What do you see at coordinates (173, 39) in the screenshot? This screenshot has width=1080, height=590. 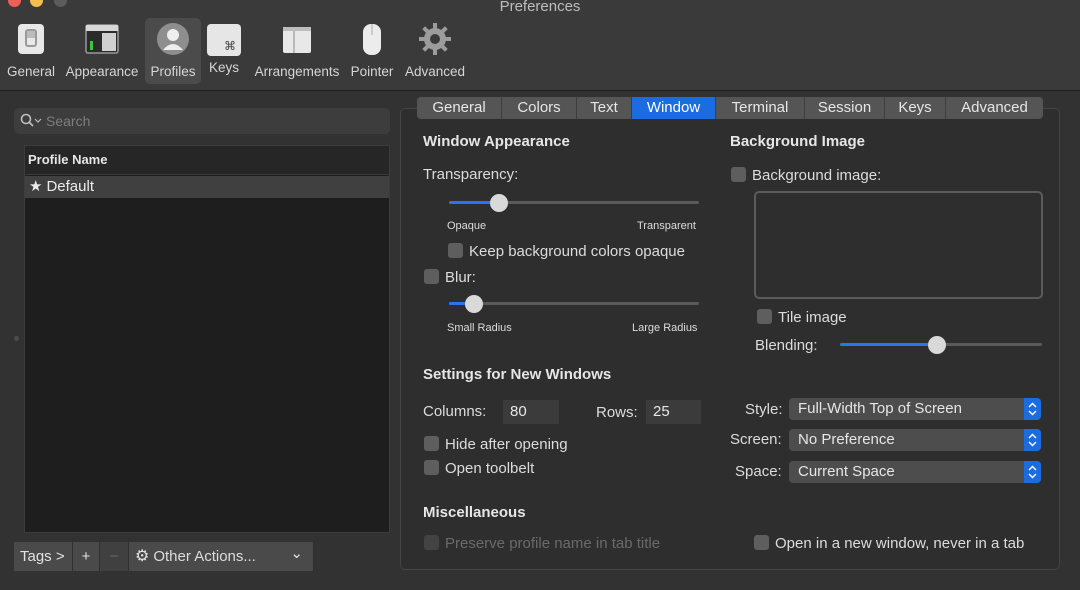 I see `profiles-person-icon` at bounding box center [173, 39].